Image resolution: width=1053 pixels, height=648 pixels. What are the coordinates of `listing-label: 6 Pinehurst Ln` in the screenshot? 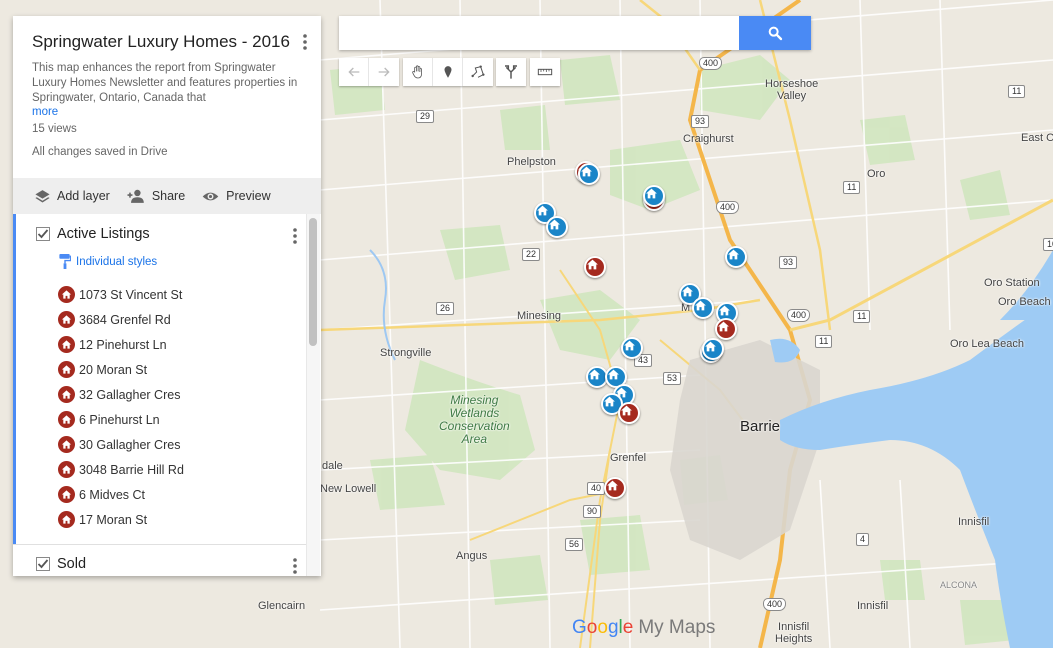 It's located at (119, 419).